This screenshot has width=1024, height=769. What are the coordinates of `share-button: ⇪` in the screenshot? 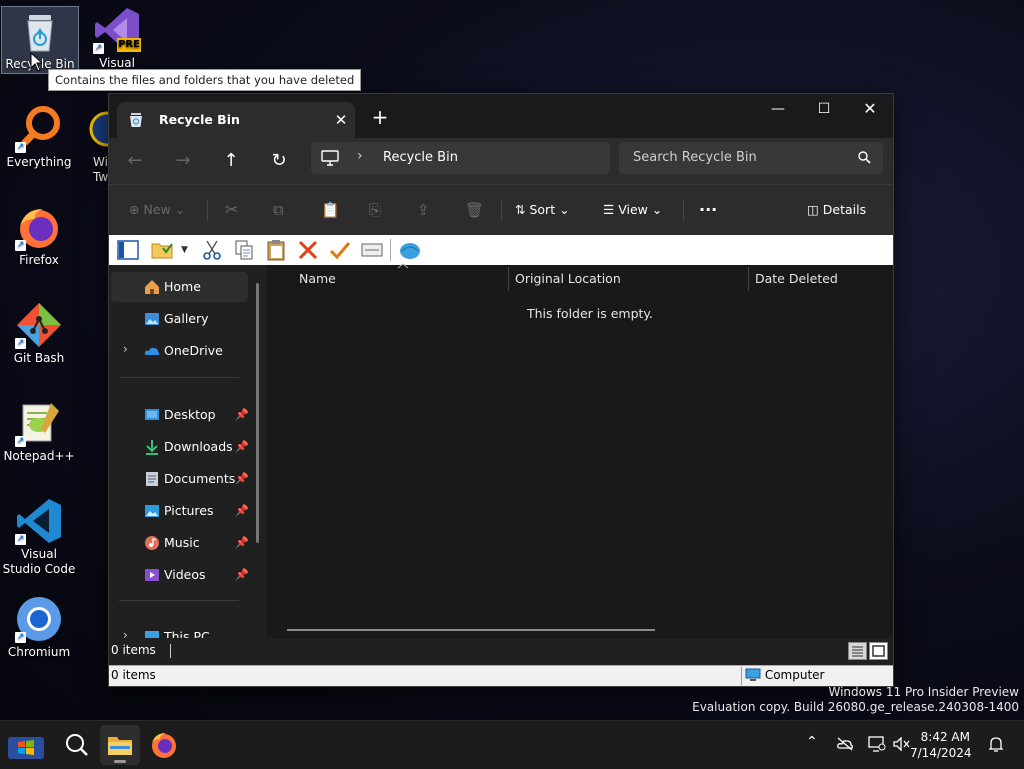 It's located at (423, 210).